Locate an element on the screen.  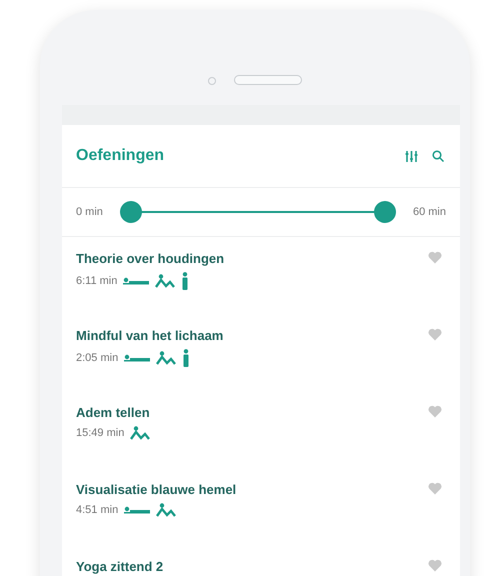
exercise-title: Yoga zittend 2 is located at coordinates (245, 566).